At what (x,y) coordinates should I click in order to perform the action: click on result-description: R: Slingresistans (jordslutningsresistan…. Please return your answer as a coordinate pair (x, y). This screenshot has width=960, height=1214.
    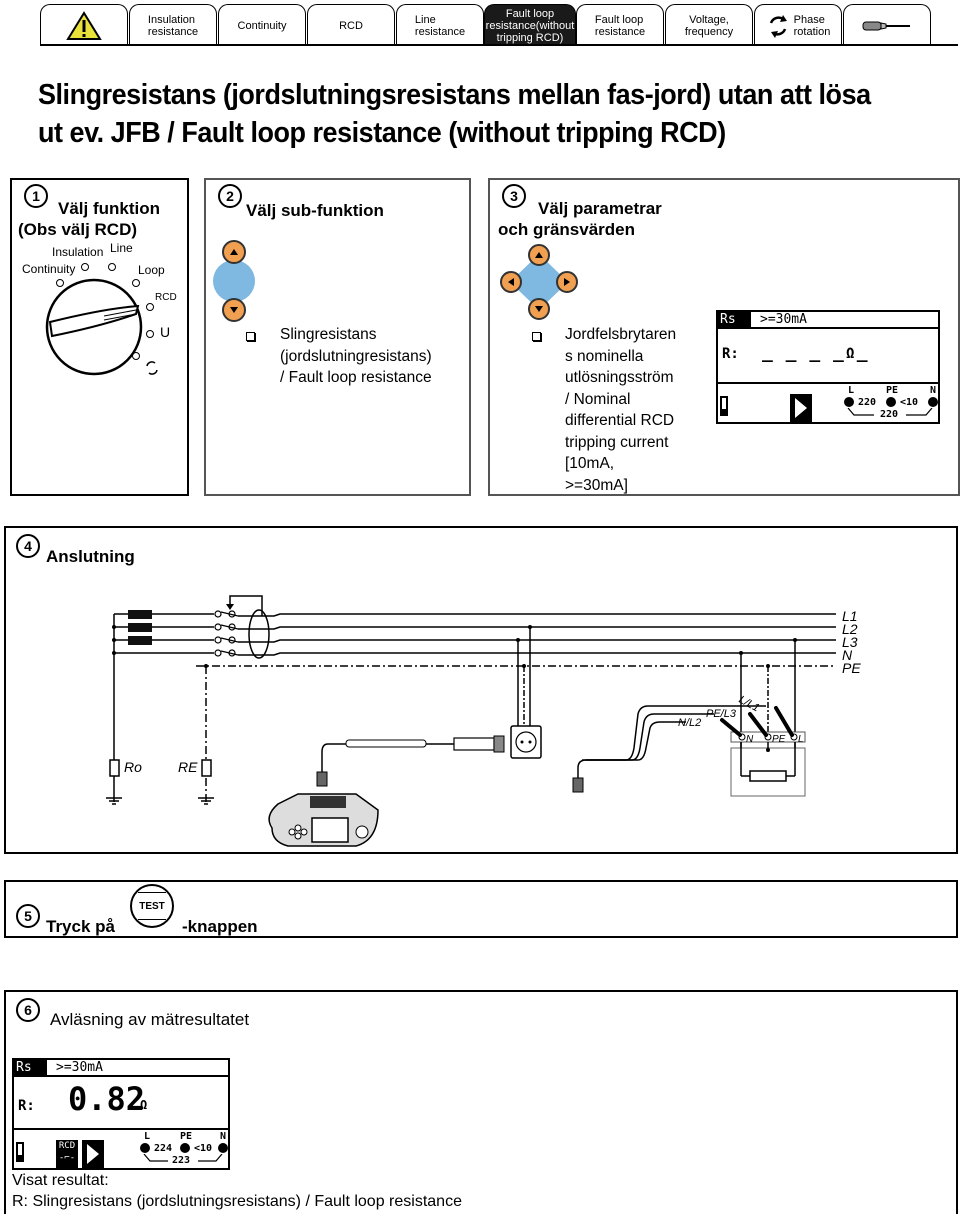
    Looking at the image, I should click on (237, 1201).